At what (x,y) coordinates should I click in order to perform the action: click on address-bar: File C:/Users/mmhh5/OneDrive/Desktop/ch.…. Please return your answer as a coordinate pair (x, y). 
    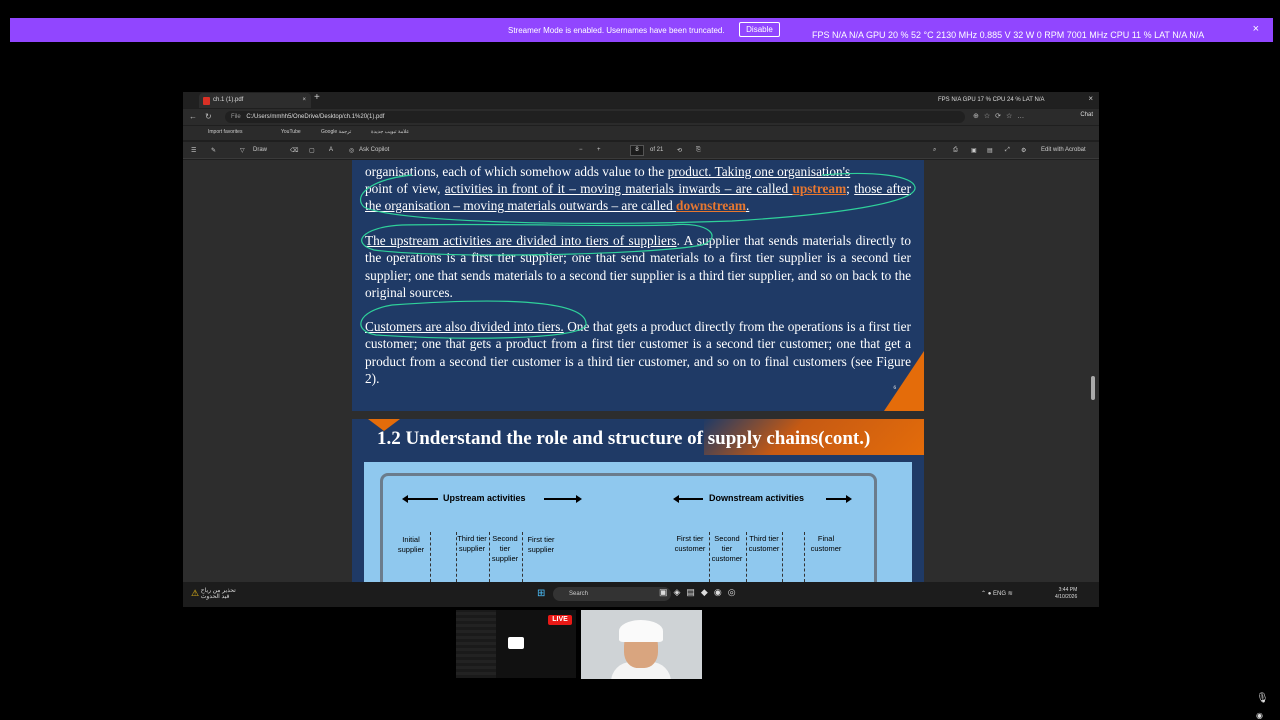
    Looking at the image, I should click on (595, 117).